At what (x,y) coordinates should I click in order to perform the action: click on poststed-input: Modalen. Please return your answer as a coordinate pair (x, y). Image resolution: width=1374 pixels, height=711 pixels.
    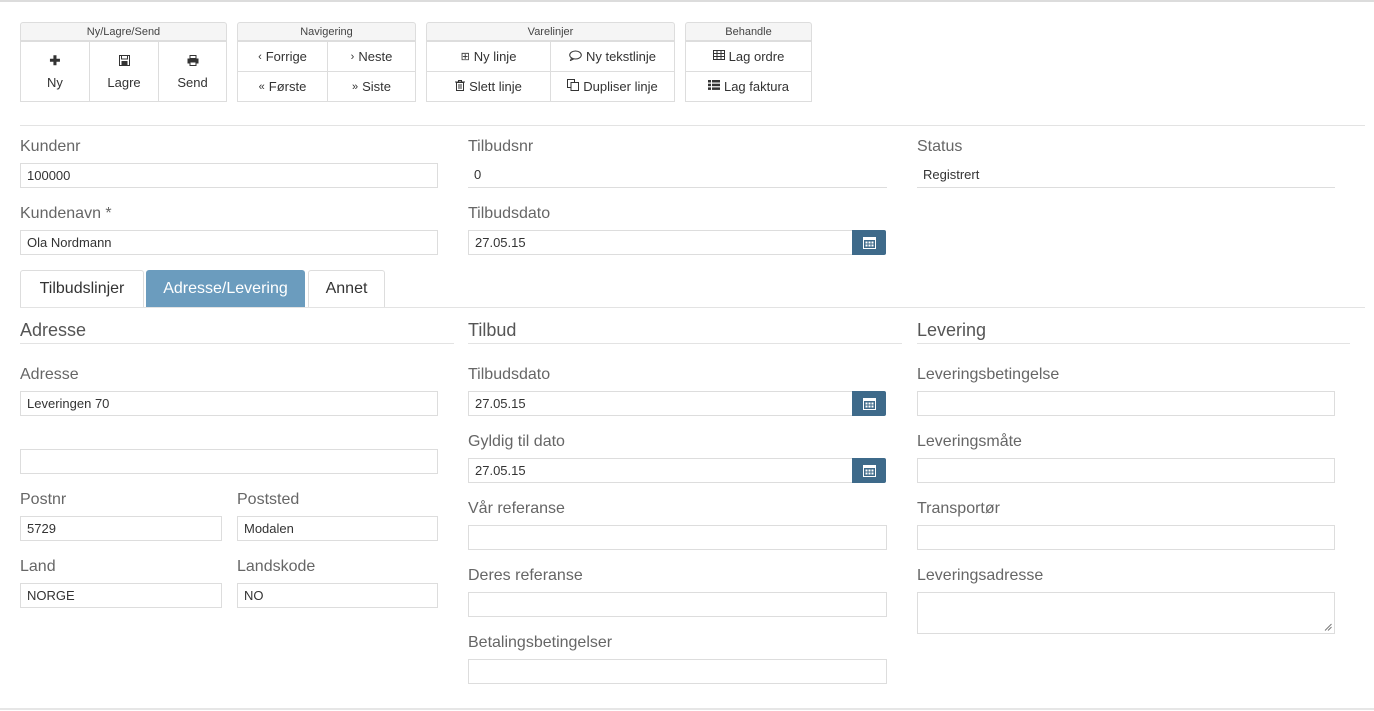
    Looking at the image, I should click on (337, 528).